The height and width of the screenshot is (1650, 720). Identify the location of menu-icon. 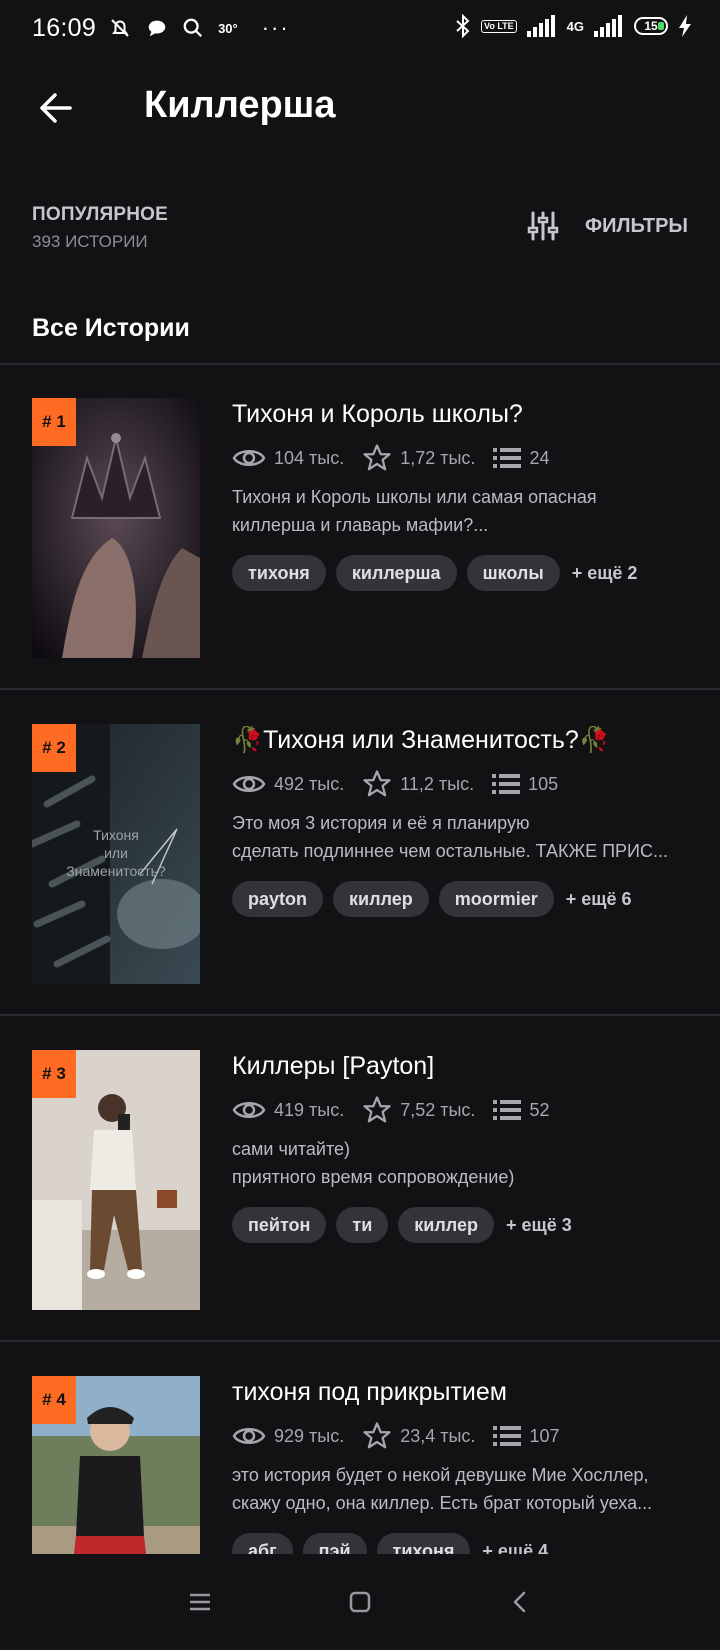
(200, 1602).